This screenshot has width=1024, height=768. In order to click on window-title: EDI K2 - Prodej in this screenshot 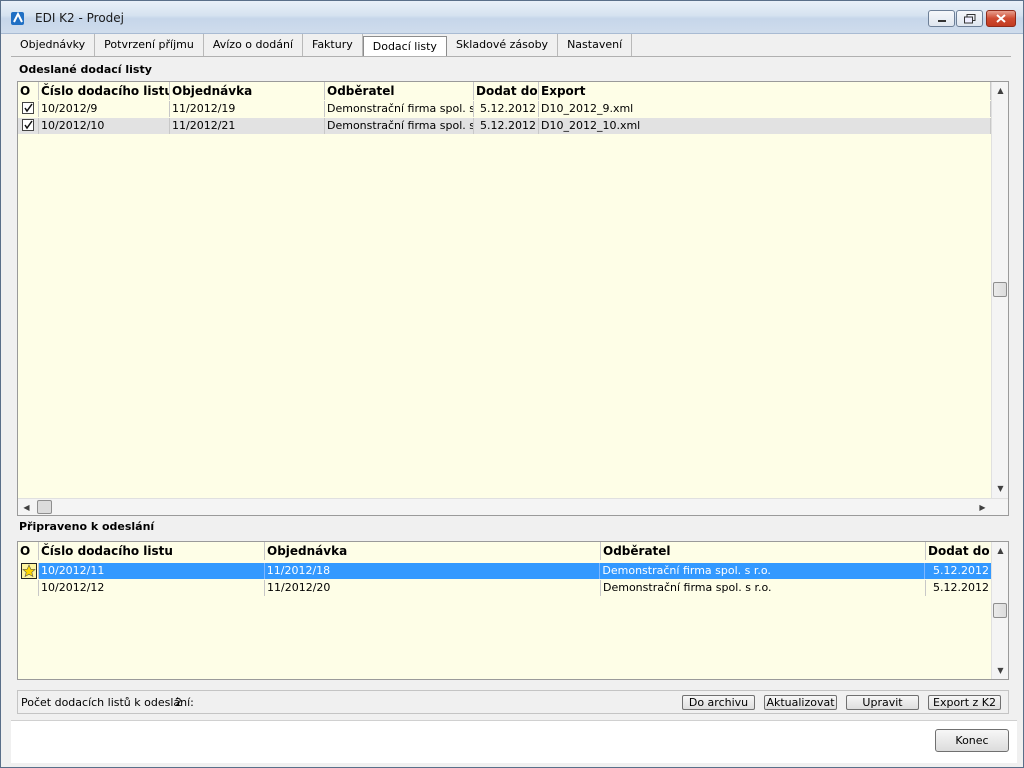, I will do `click(80, 18)`.